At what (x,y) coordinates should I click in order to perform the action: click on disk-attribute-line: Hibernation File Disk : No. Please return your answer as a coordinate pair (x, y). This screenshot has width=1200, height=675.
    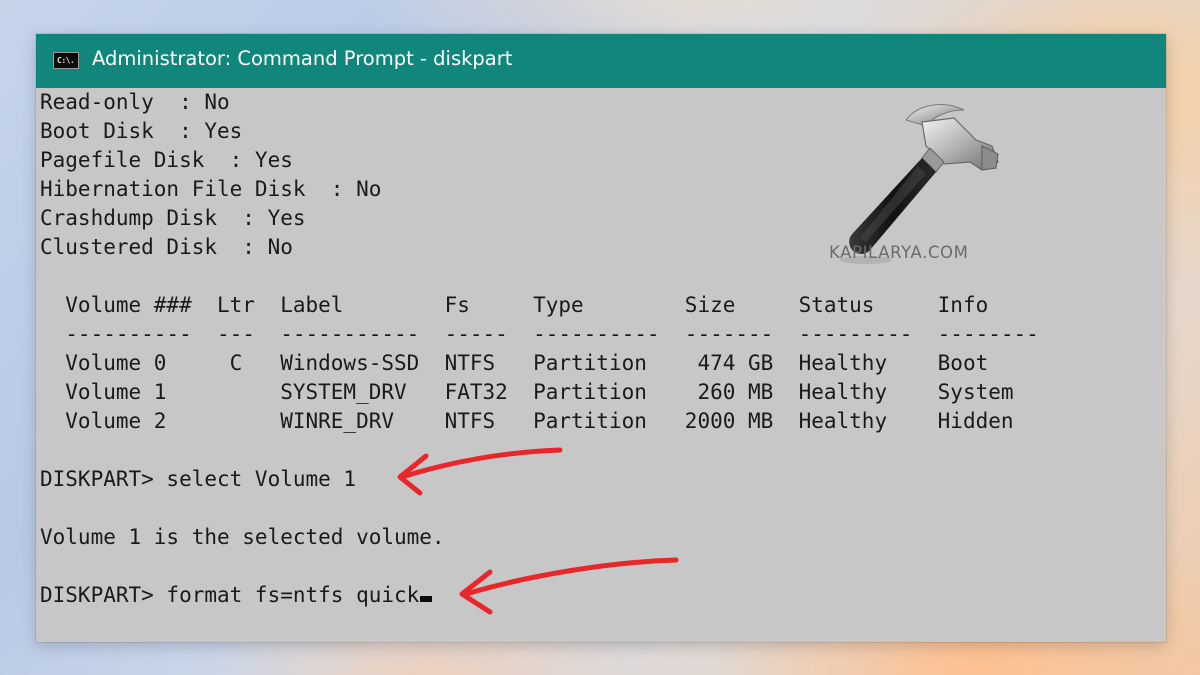
    Looking at the image, I should click on (211, 189).